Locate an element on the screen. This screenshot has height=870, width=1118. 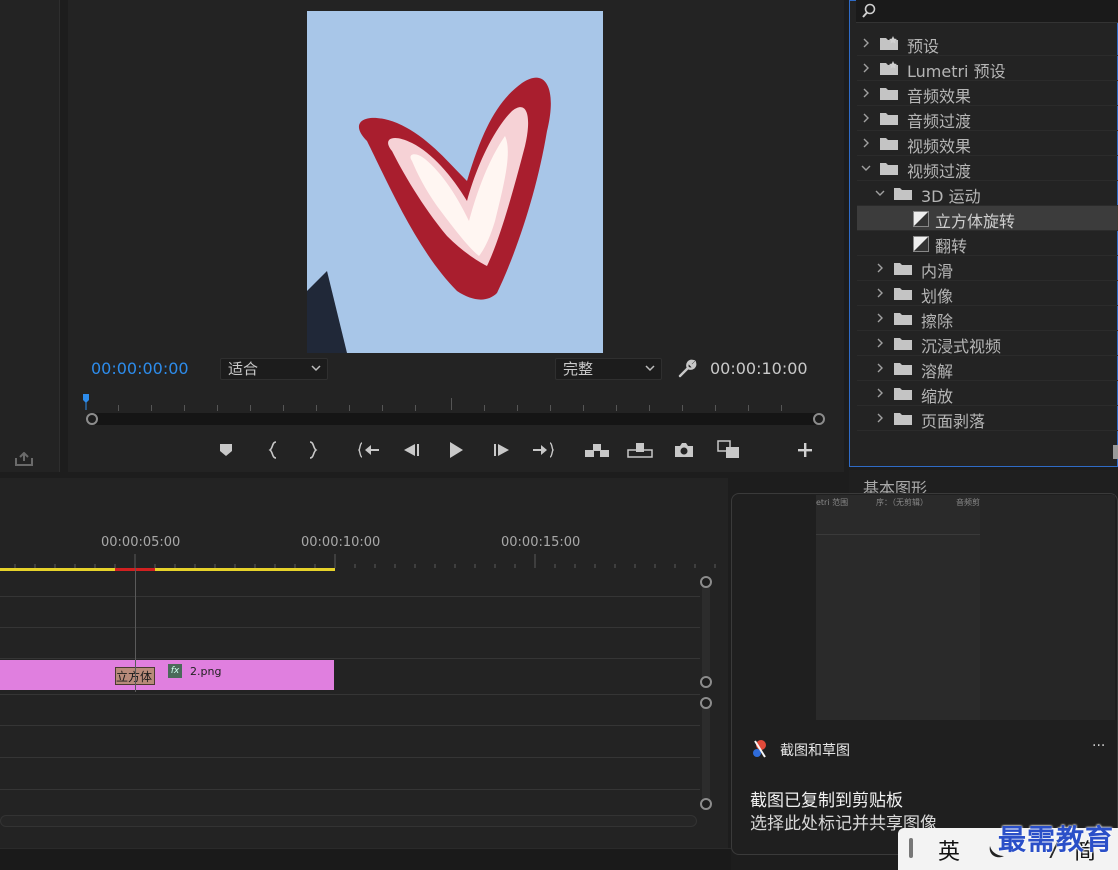
playhead-handle is located at coordinates (86, 401).